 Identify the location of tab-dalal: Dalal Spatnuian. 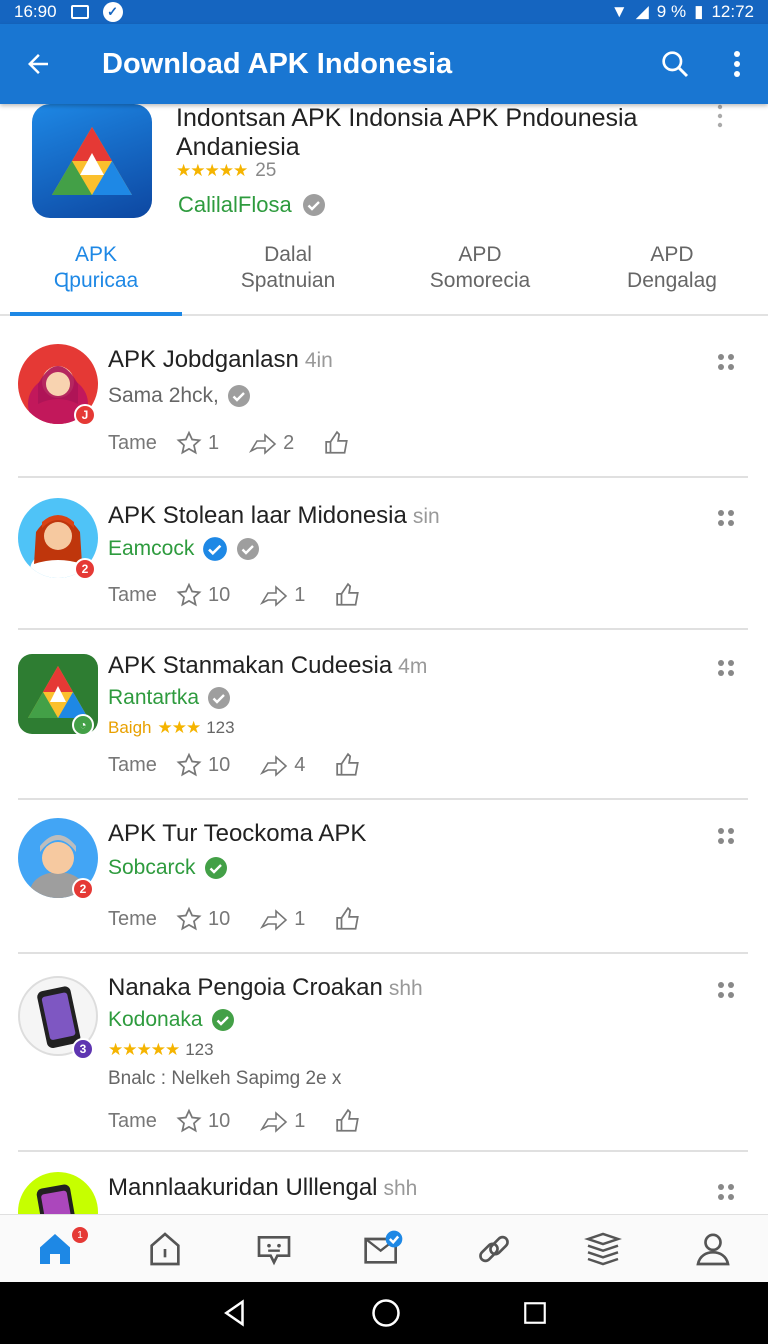
(288, 275).